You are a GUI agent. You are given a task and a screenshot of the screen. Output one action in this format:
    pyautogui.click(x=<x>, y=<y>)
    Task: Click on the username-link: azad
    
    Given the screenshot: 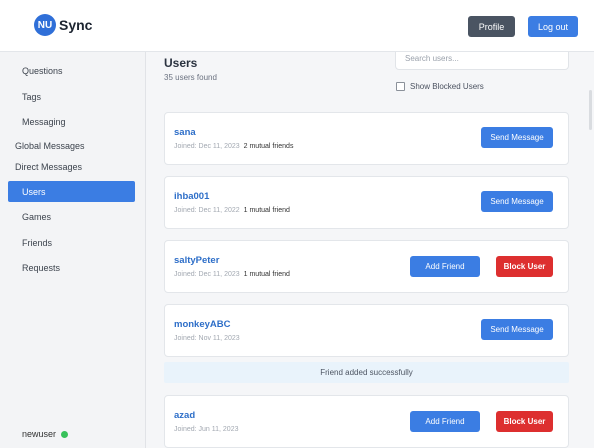 What is the action you would take?
    pyautogui.click(x=184, y=415)
    